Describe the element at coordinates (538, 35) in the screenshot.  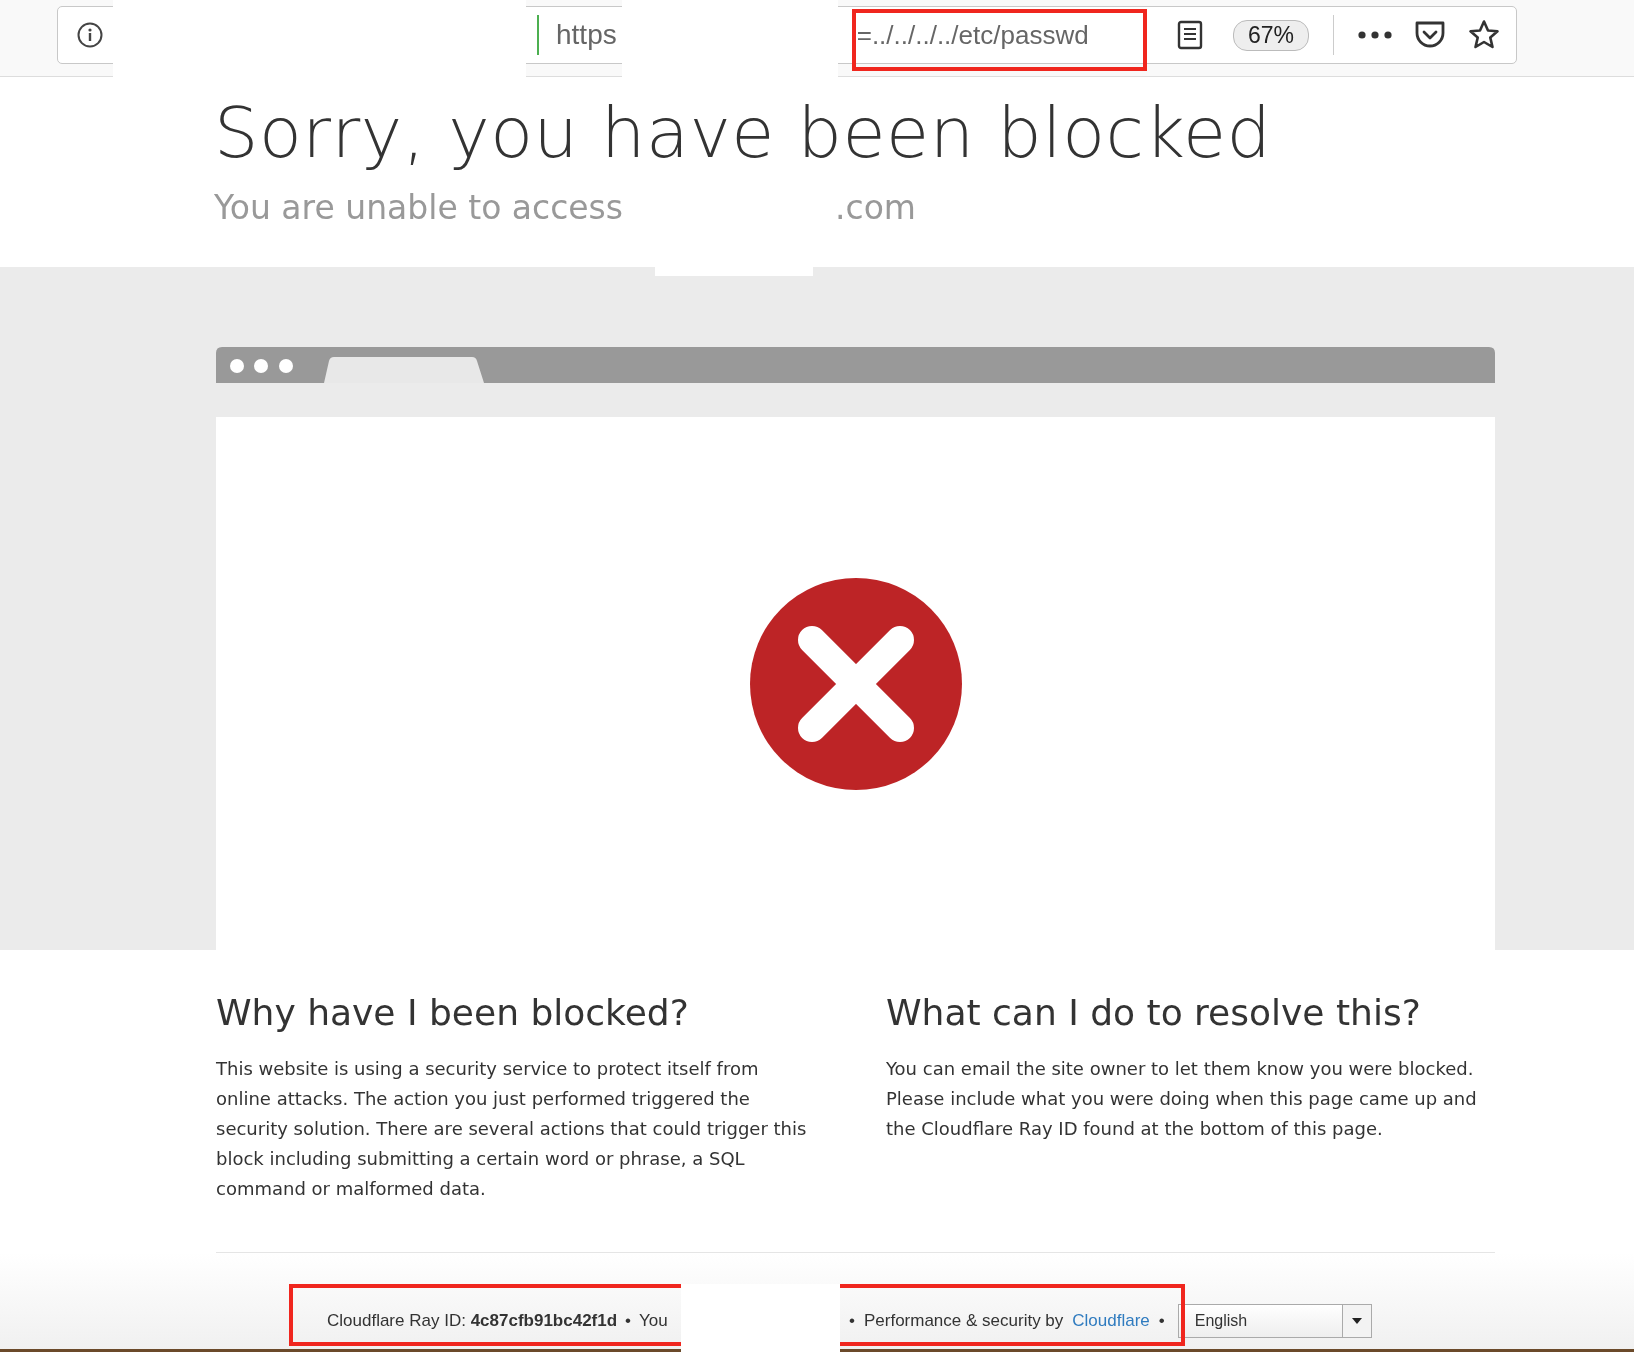
I see `secure-indicator` at that location.